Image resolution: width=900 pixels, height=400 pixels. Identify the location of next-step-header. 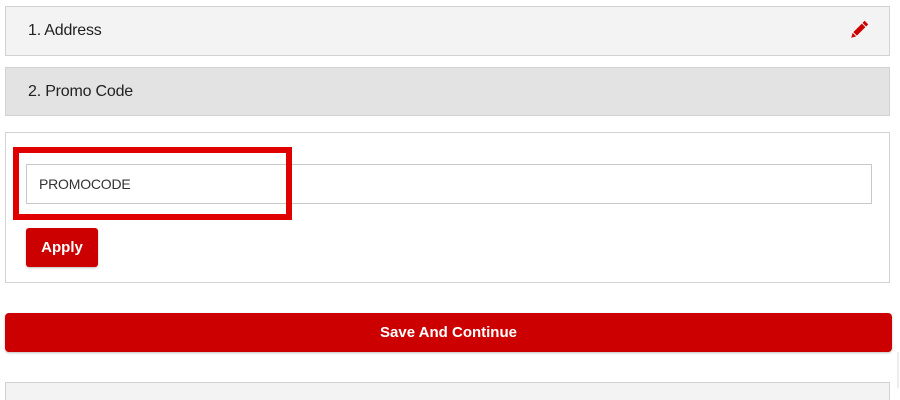
(447, 391).